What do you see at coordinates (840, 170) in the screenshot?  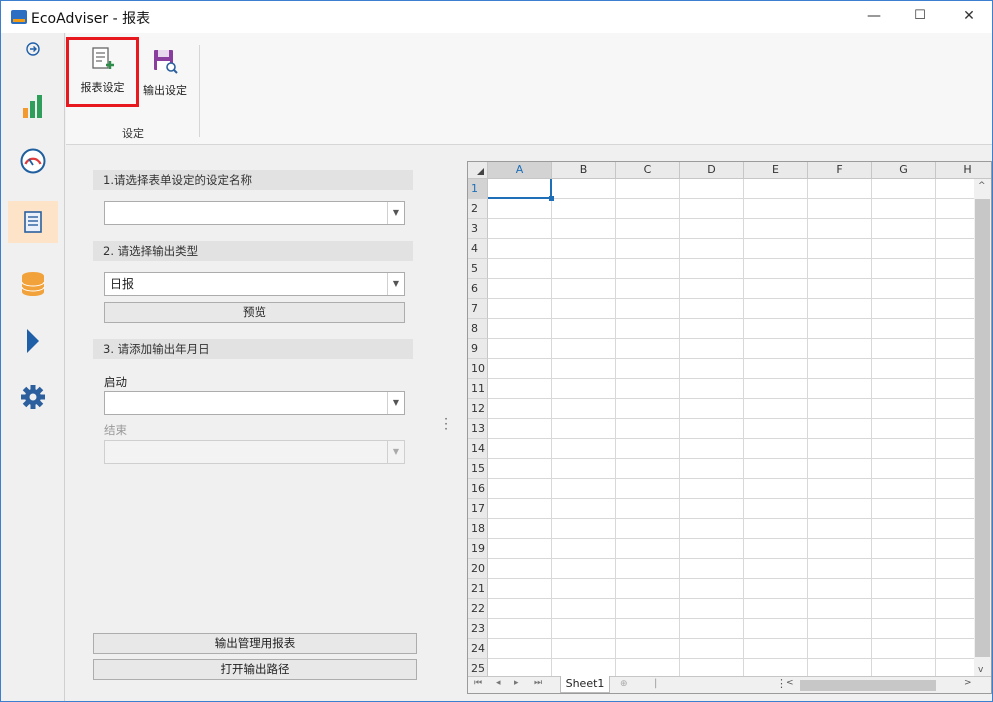 I see `column-header: F` at bounding box center [840, 170].